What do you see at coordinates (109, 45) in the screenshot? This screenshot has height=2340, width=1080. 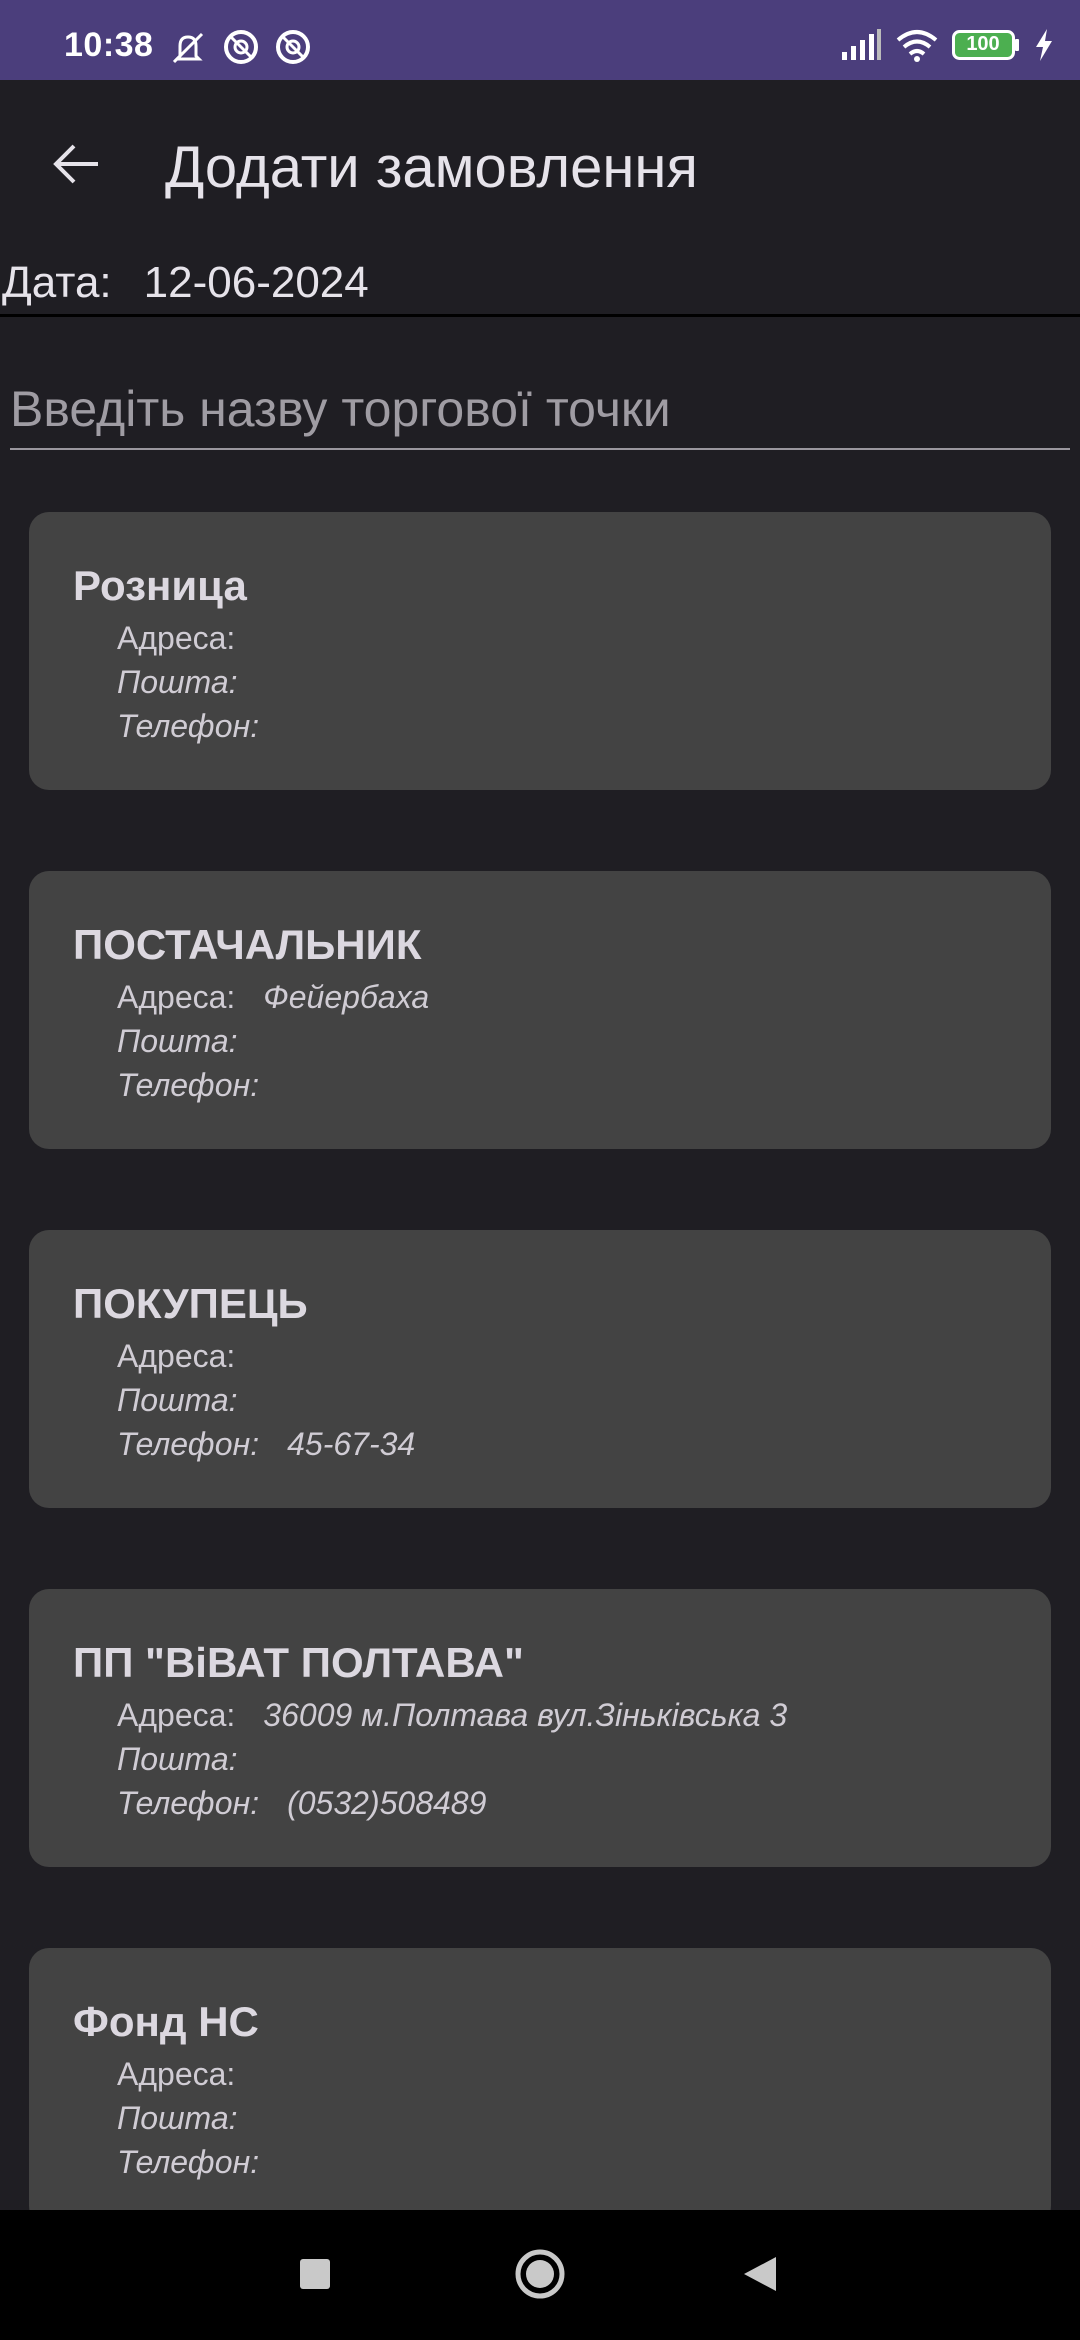 I see `status-time: 10:38` at bounding box center [109, 45].